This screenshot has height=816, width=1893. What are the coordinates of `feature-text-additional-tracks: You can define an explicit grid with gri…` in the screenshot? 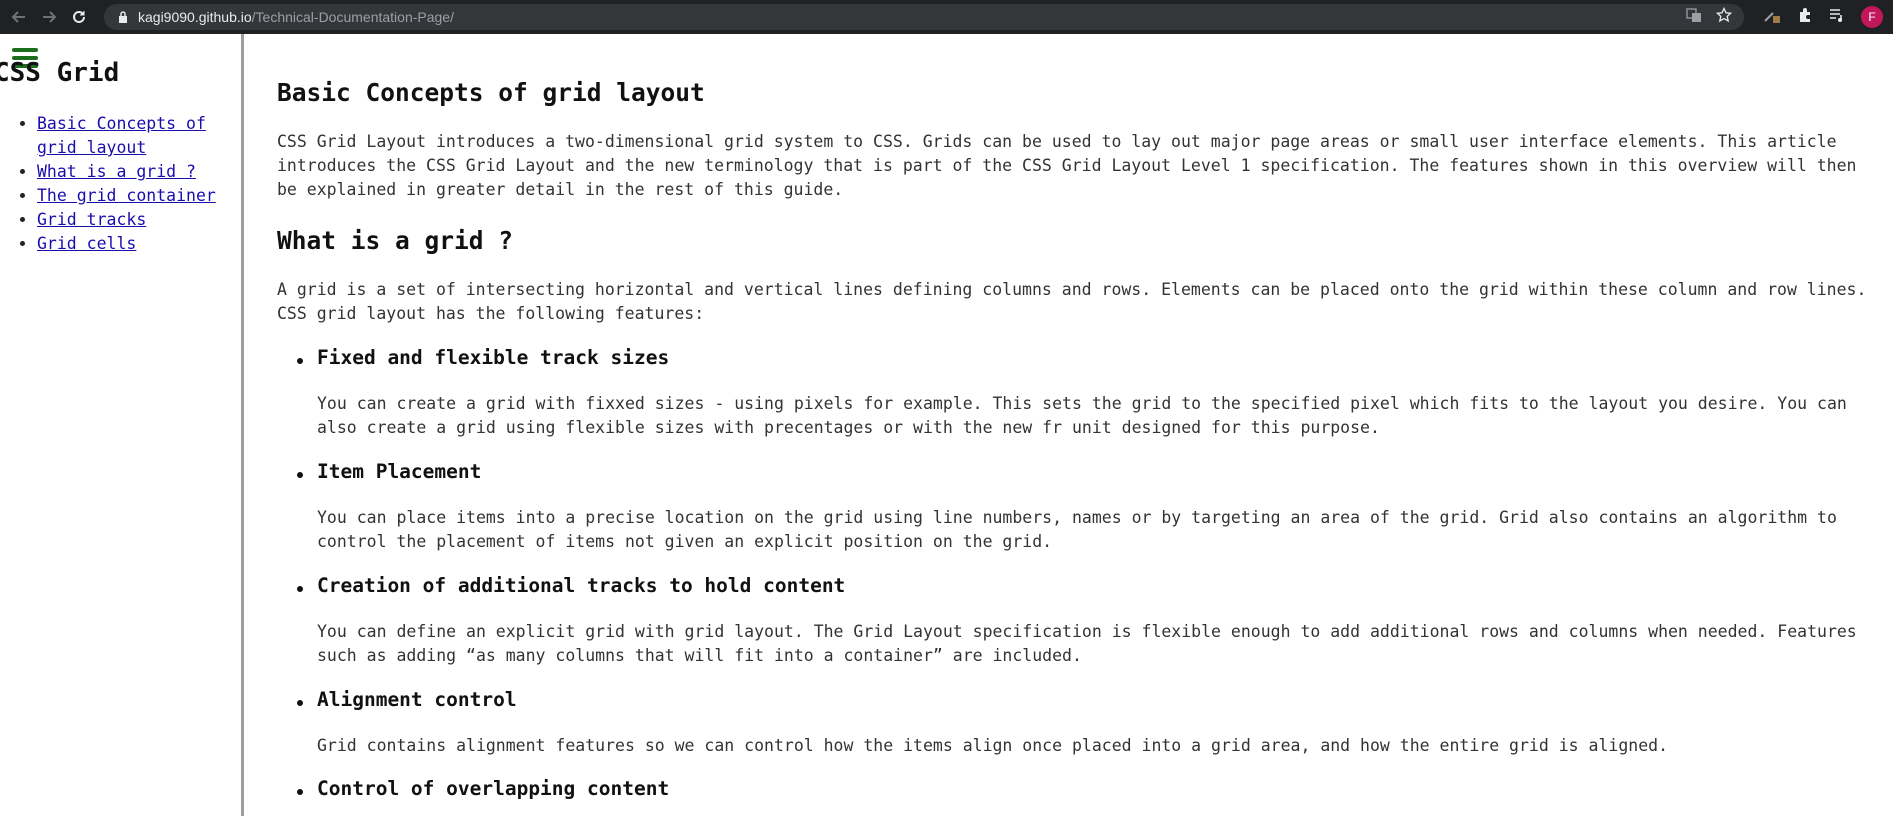 It's located at (1087, 643).